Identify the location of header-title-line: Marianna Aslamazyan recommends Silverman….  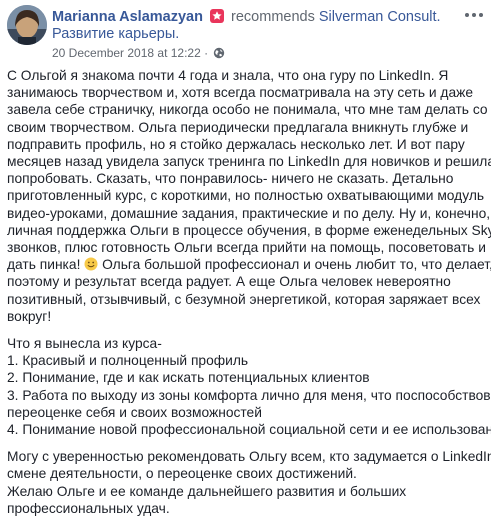
(252, 17).